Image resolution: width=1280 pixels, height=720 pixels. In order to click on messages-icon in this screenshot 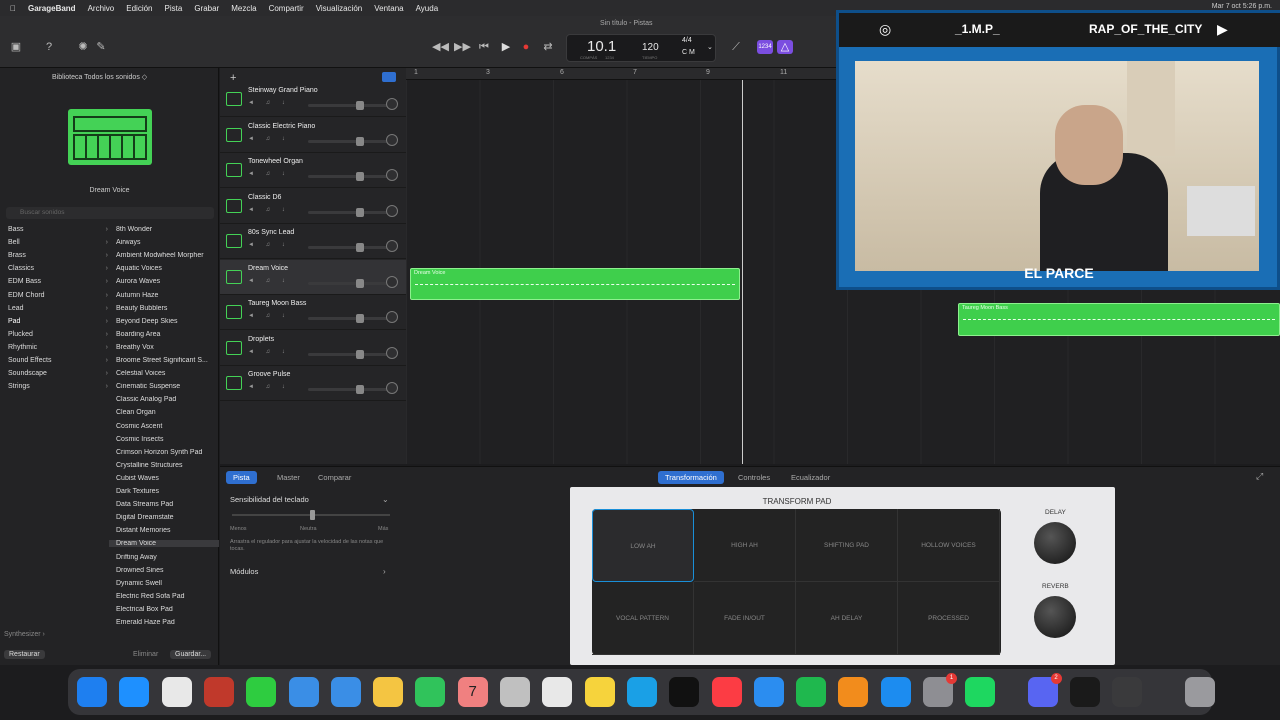, I will do `click(261, 692)`.